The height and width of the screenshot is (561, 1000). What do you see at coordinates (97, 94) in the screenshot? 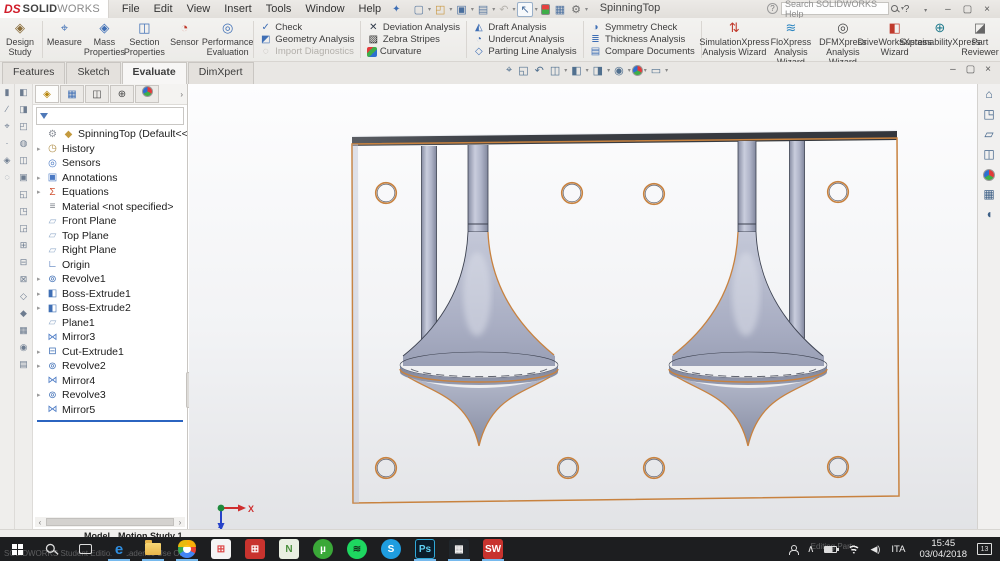
I see `configurationmanager-tab: ◫` at bounding box center [97, 94].